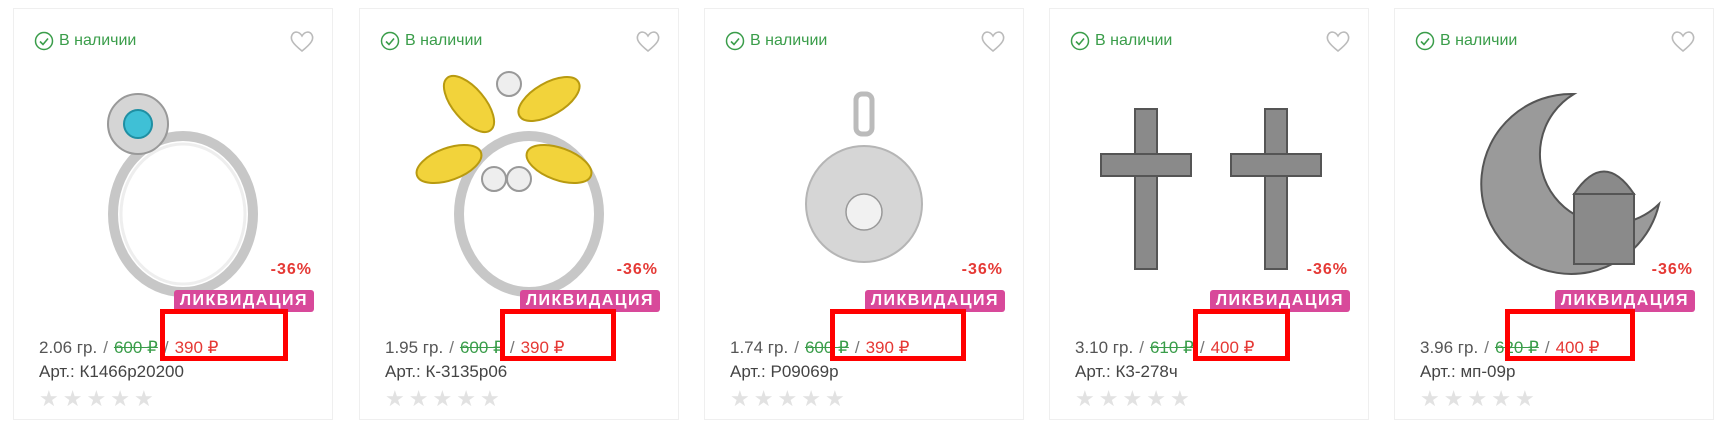 The width and height of the screenshot is (1725, 444). I want to click on weight: 3.10 гр., so click(1104, 347).